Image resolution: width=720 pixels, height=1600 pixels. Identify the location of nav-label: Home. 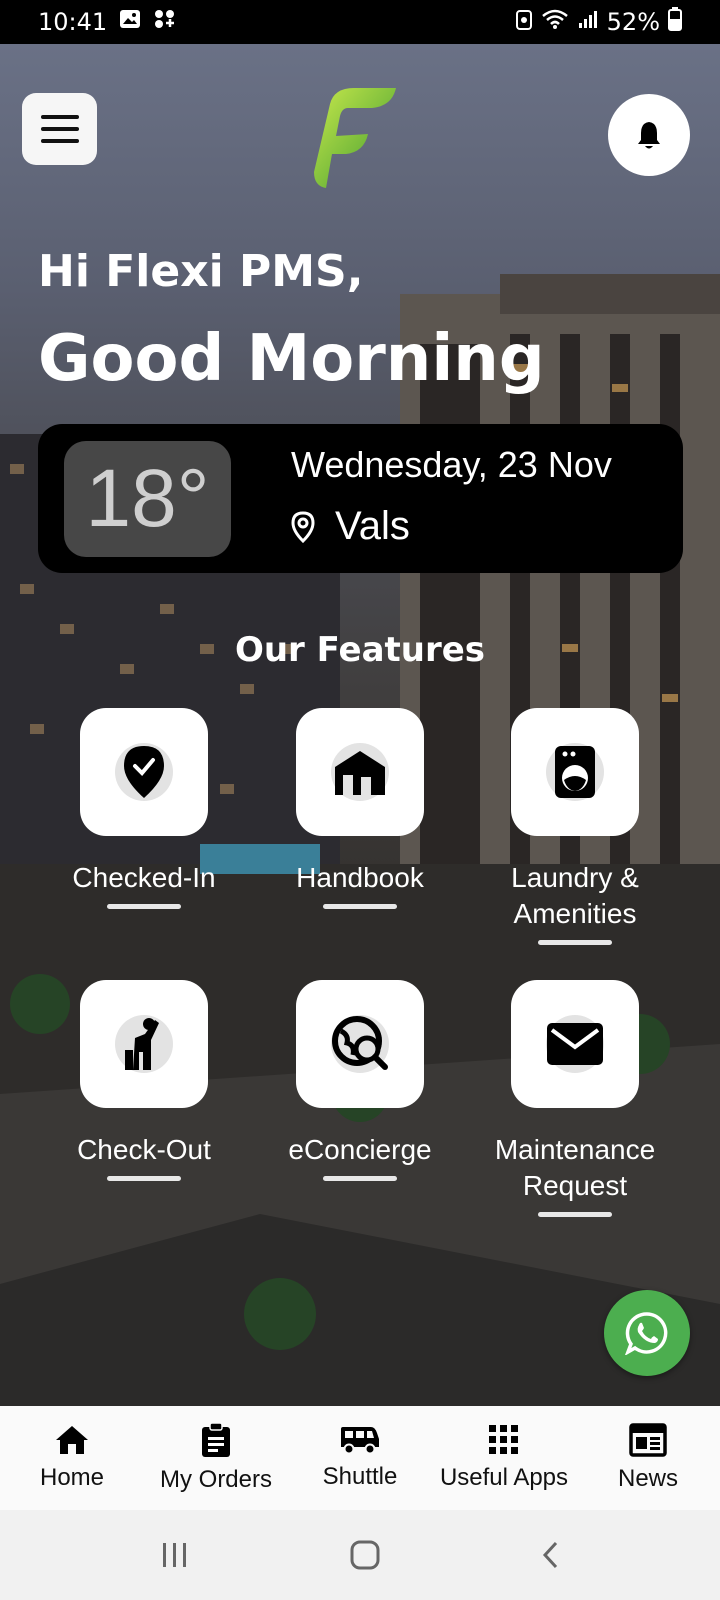
(72, 1477).